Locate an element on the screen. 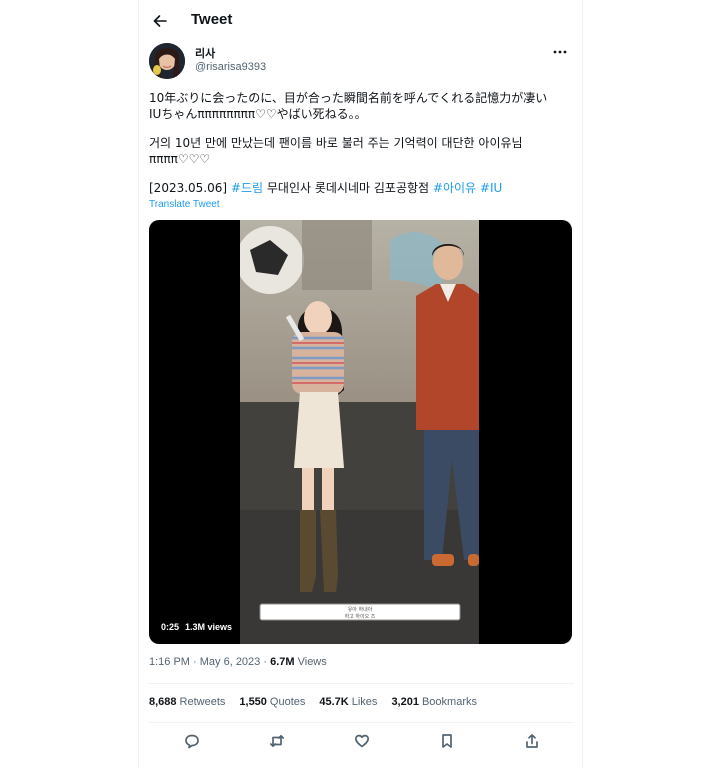 The image size is (720, 768). share-icon is located at coordinates (531, 741).